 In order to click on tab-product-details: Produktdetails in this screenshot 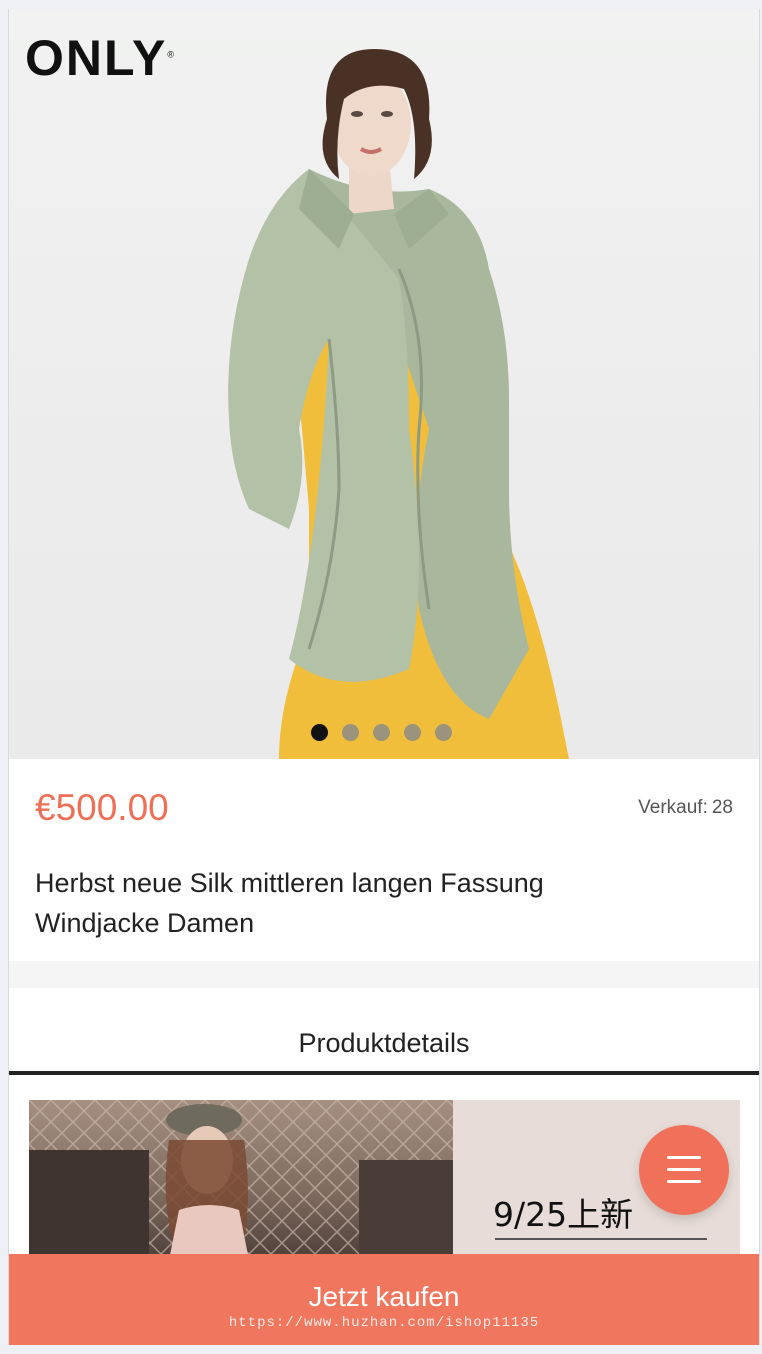, I will do `click(384, 1031)`.